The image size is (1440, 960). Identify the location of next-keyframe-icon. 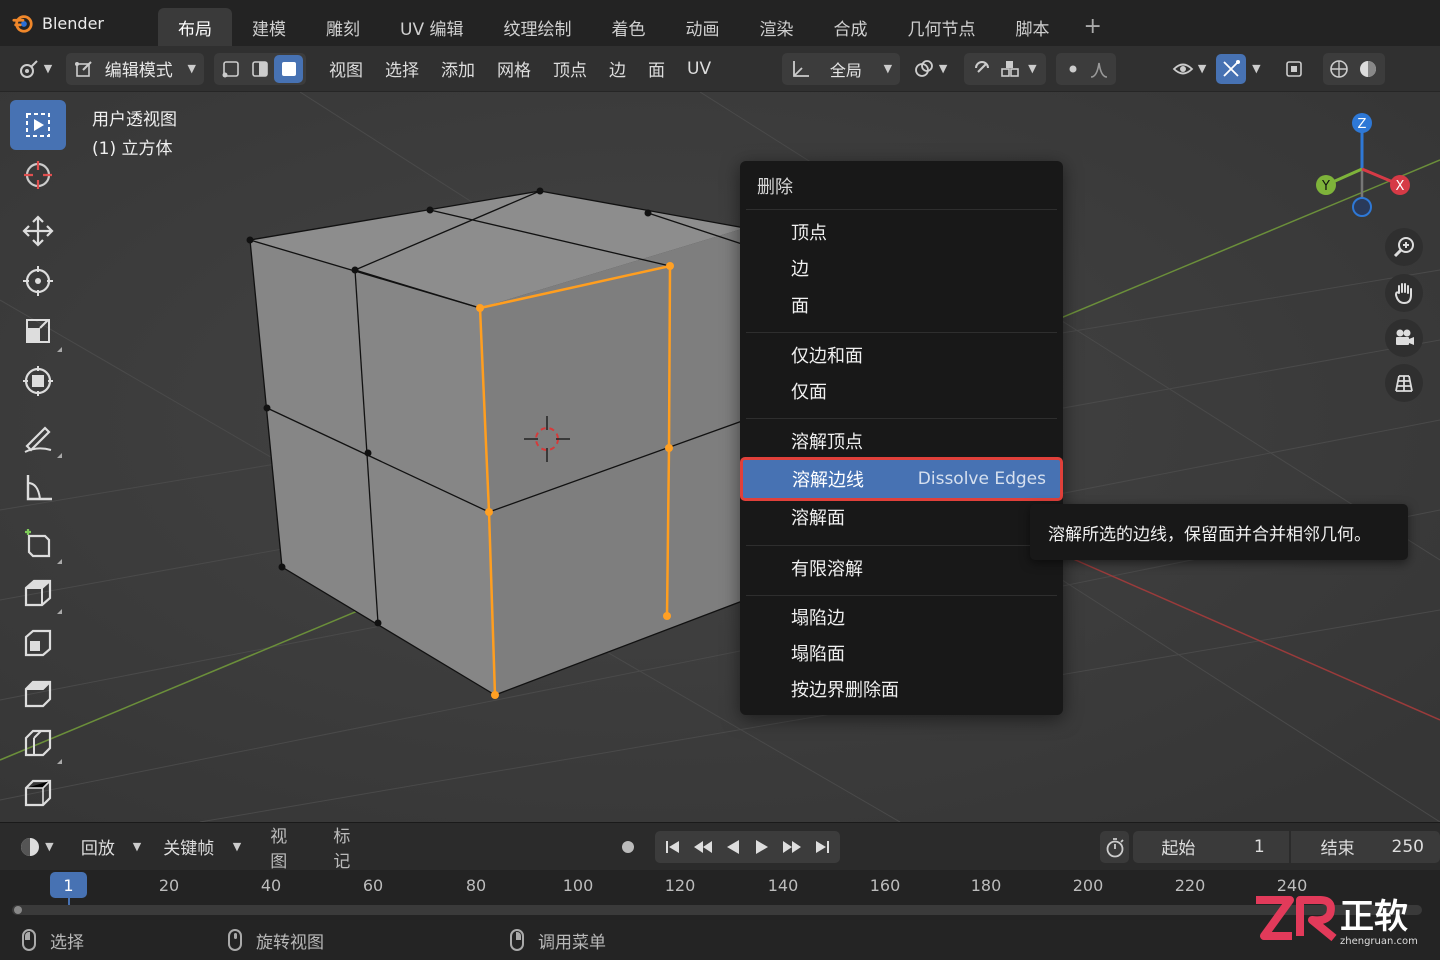
(792, 847).